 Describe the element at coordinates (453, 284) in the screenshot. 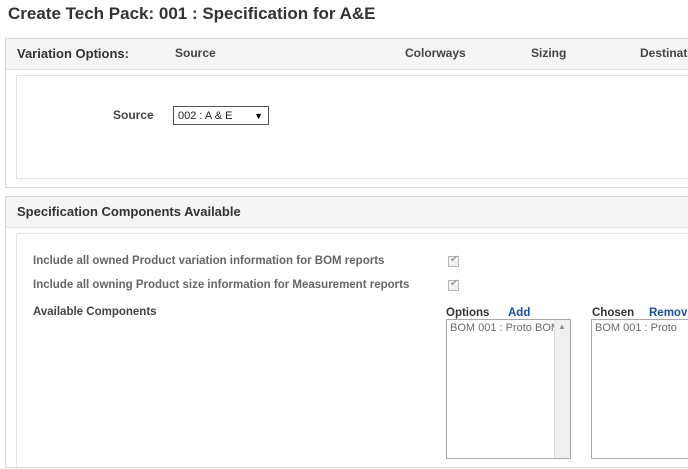

I see `include-measurement-checkbox` at that location.